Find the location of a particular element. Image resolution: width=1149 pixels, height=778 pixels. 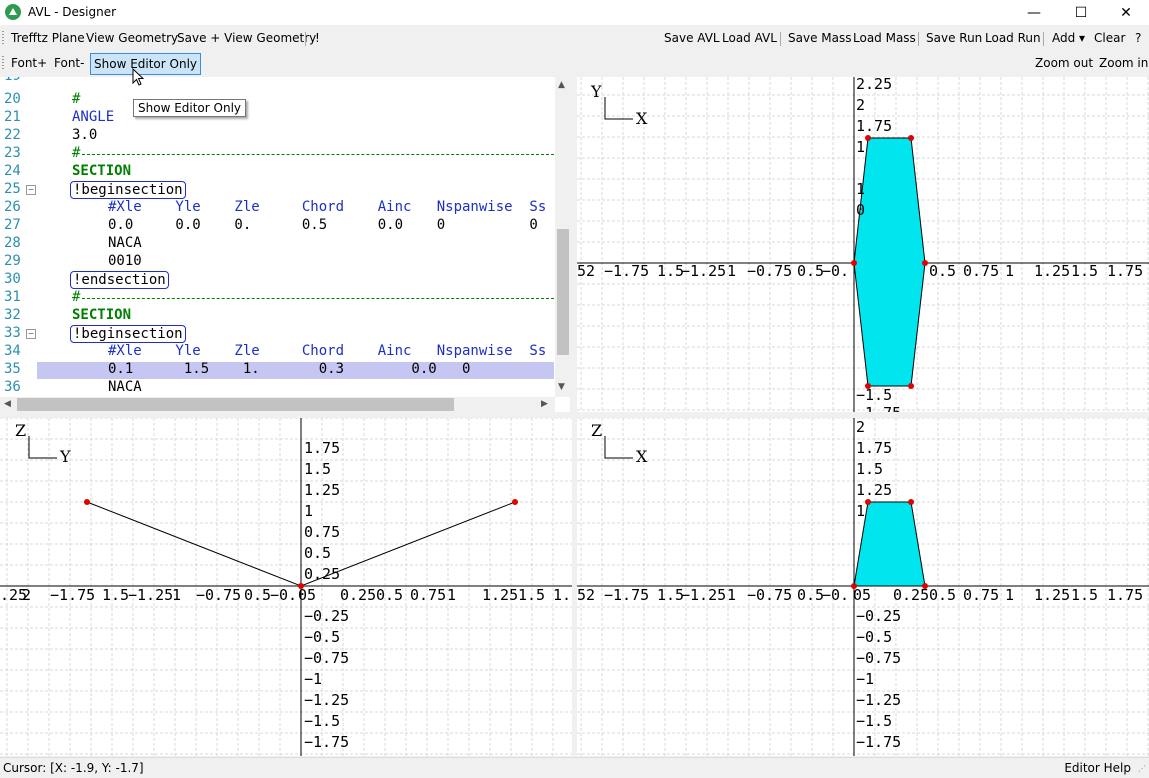

vertical-scroll-thumb is located at coordinates (563, 292).